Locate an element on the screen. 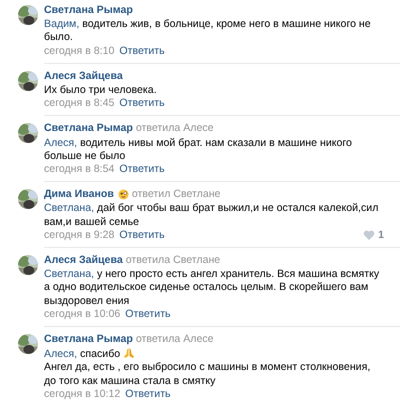 Image resolution: width=400 pixels, height=405 pixels. heart-icon is located at coordinates (369, 235).